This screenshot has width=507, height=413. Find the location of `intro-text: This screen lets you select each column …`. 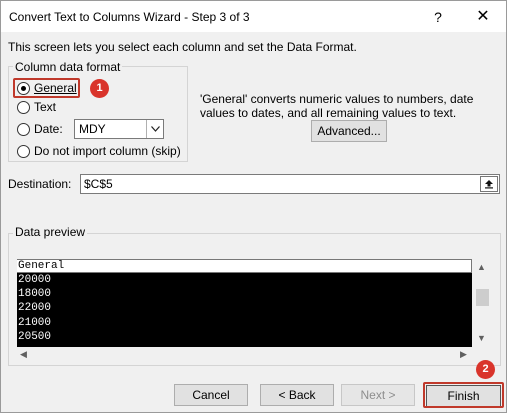

intro-text: This screen lets you select each column … is located at coordinates (182, 47).